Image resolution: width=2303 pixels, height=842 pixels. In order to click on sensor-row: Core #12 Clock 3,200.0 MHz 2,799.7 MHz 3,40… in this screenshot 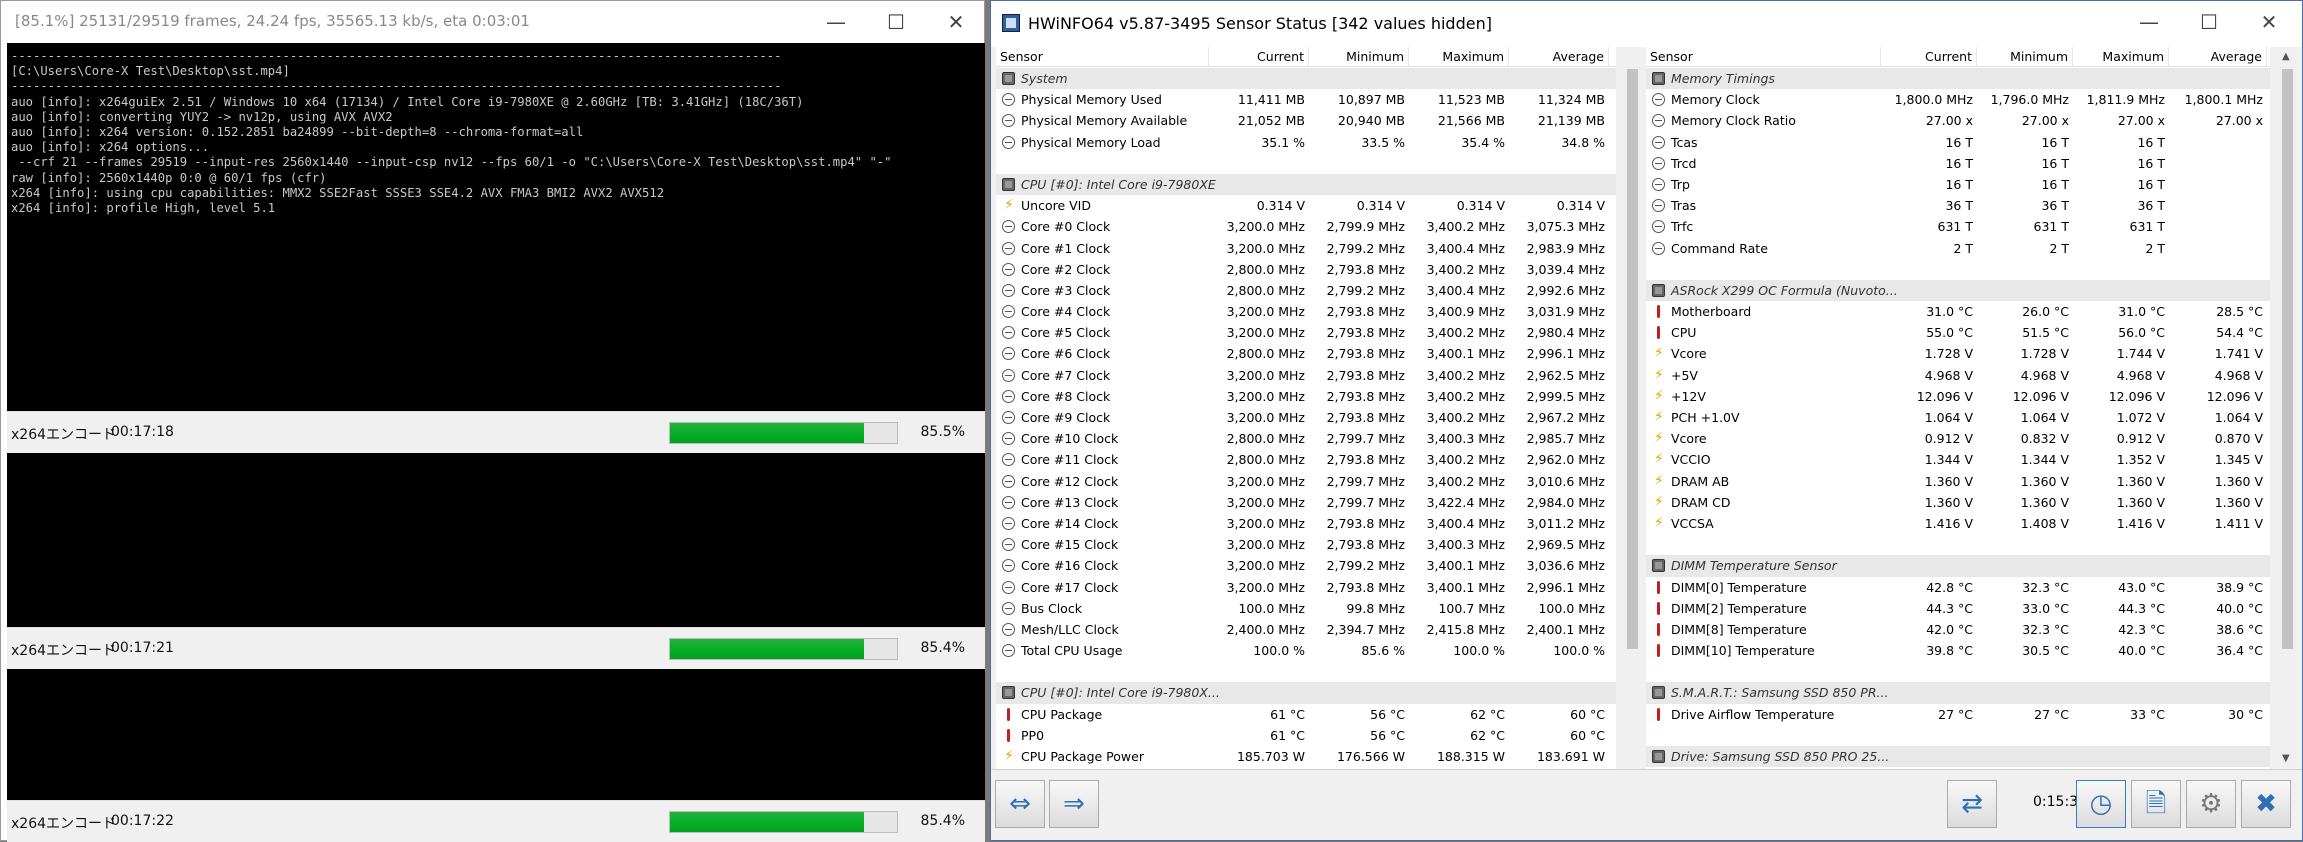, I will do `click(1306, 481)`.